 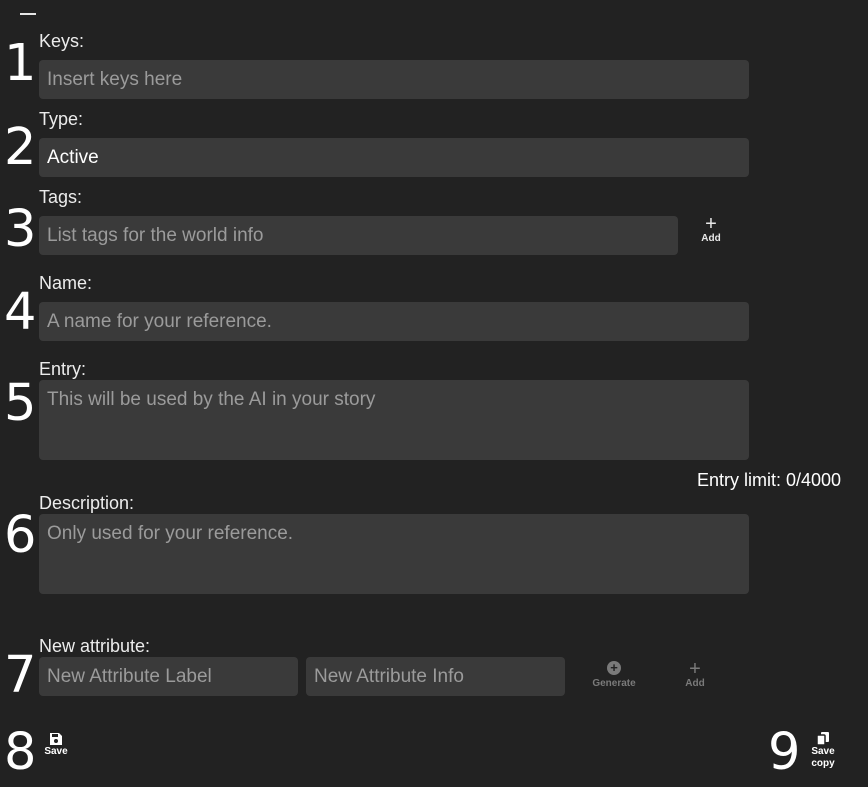 What do you see at coordinates (28, 14) in the screenshot?
I see `minimize-icon` at bounding box center [28, 14].